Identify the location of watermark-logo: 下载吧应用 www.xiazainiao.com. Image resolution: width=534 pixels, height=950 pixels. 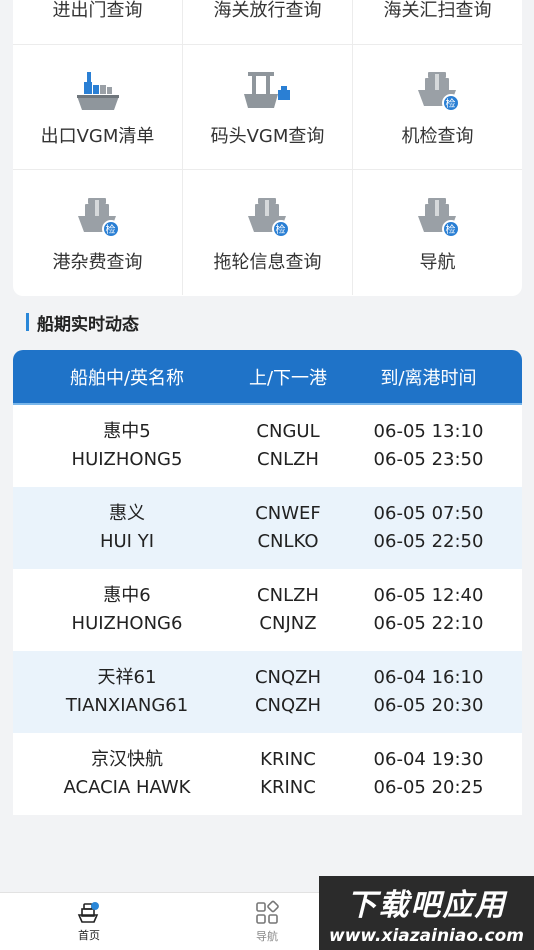
(426, 913).